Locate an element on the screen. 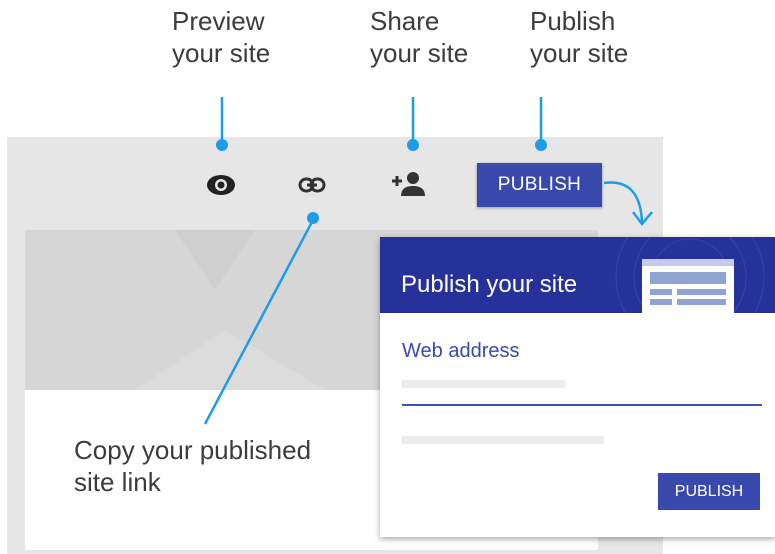  preview-callout-text: Preview your site is located at coordinates (221, 37).